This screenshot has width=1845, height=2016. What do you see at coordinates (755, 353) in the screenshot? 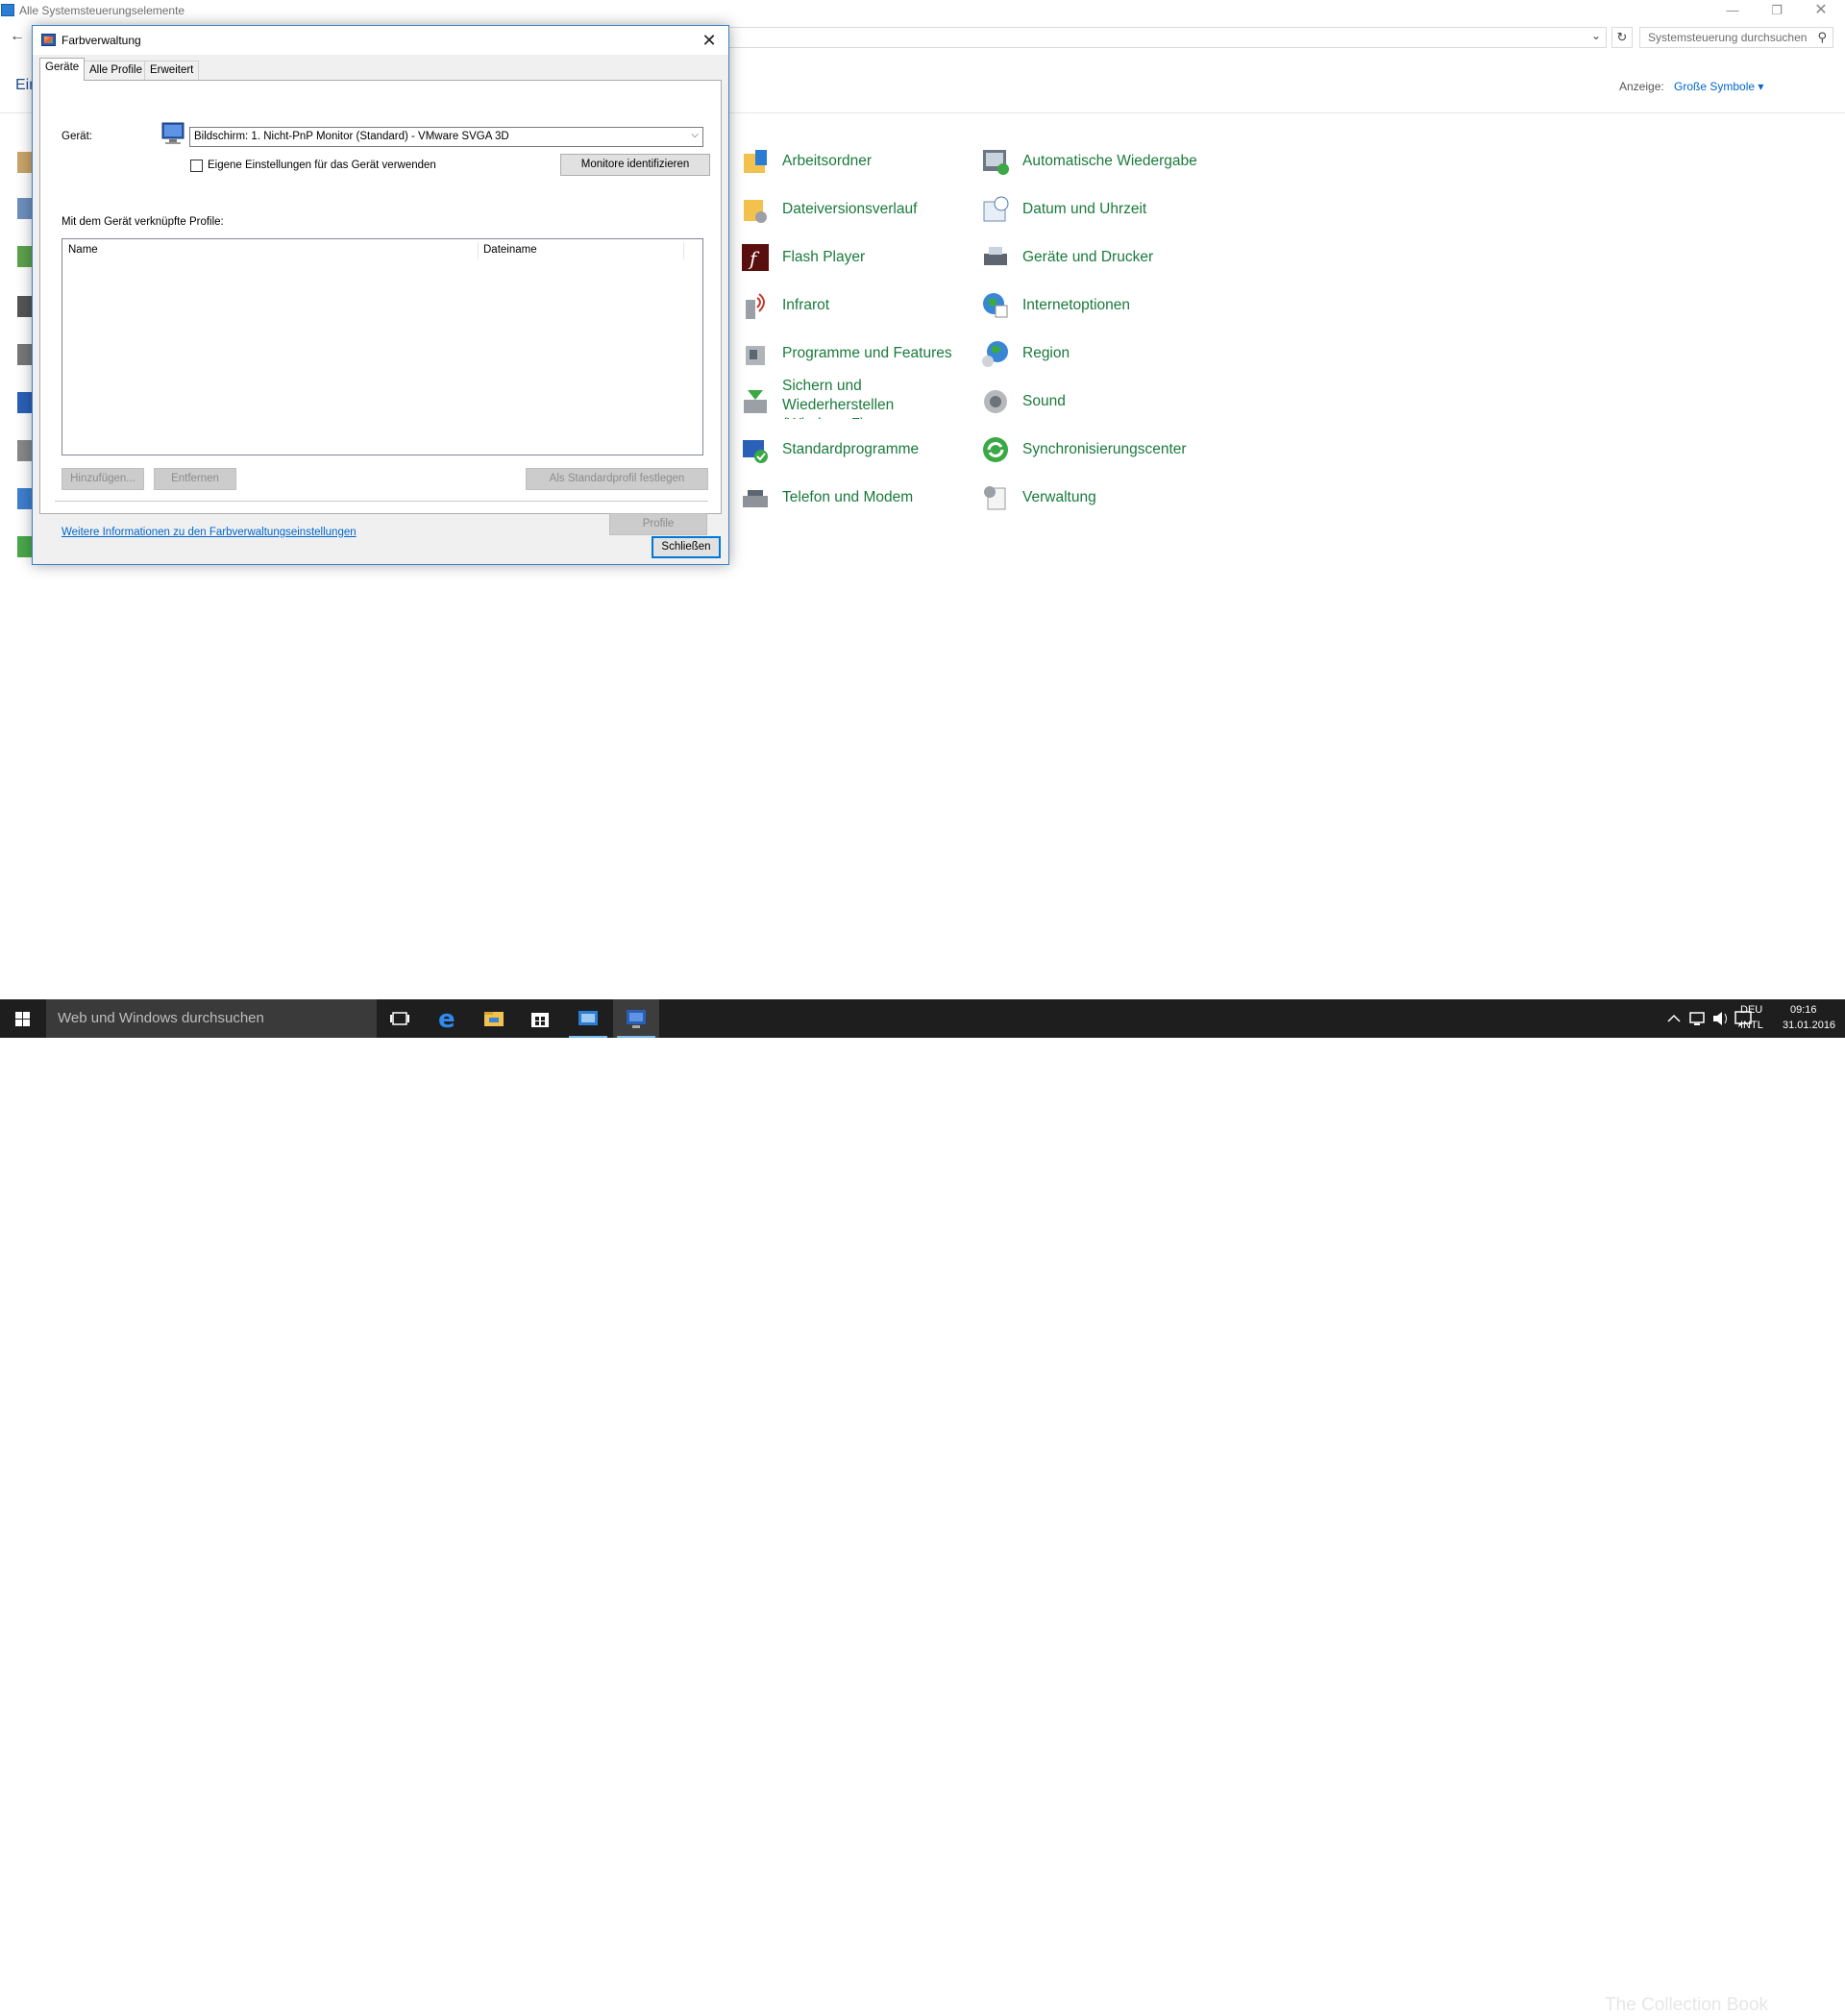
I see `programs-icon` at bounding box center [755, 353].